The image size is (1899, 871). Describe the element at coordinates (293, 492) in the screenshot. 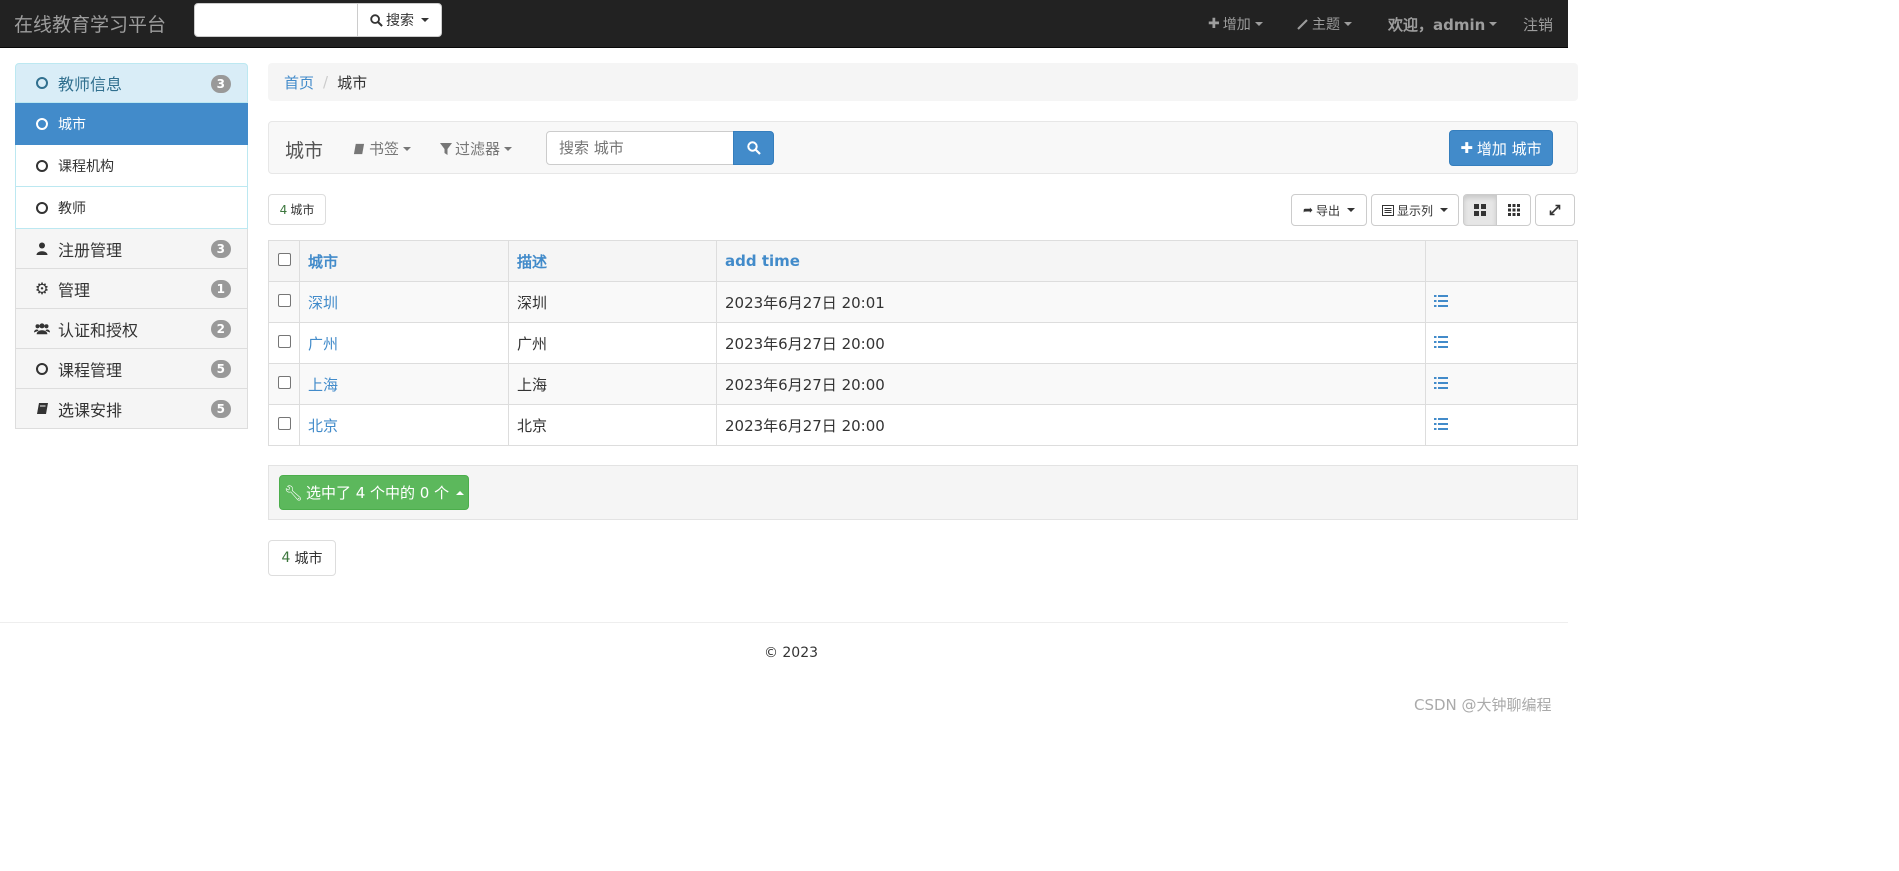

I see `wrench-icon: 🔧︎` at that location.